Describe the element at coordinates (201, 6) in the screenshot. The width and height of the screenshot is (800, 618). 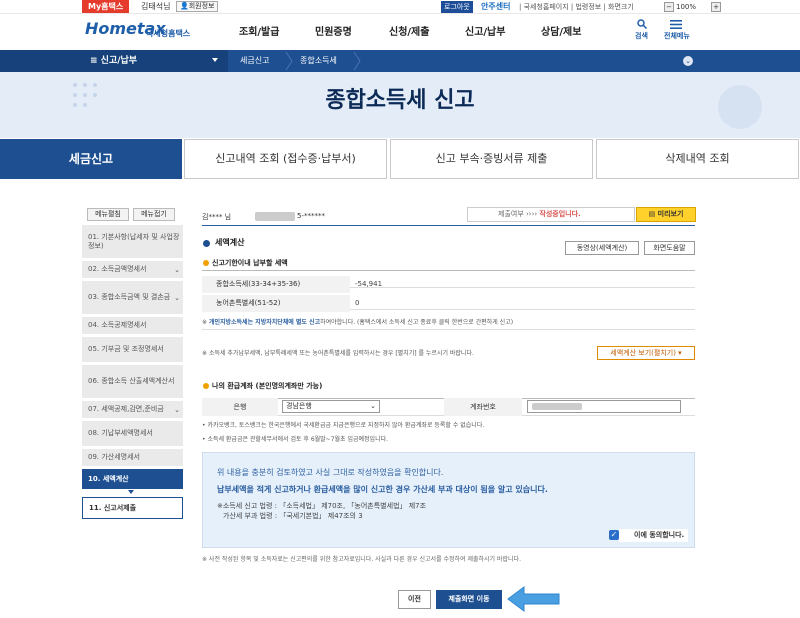
I see `user-info-label: 회원정보` at that location.